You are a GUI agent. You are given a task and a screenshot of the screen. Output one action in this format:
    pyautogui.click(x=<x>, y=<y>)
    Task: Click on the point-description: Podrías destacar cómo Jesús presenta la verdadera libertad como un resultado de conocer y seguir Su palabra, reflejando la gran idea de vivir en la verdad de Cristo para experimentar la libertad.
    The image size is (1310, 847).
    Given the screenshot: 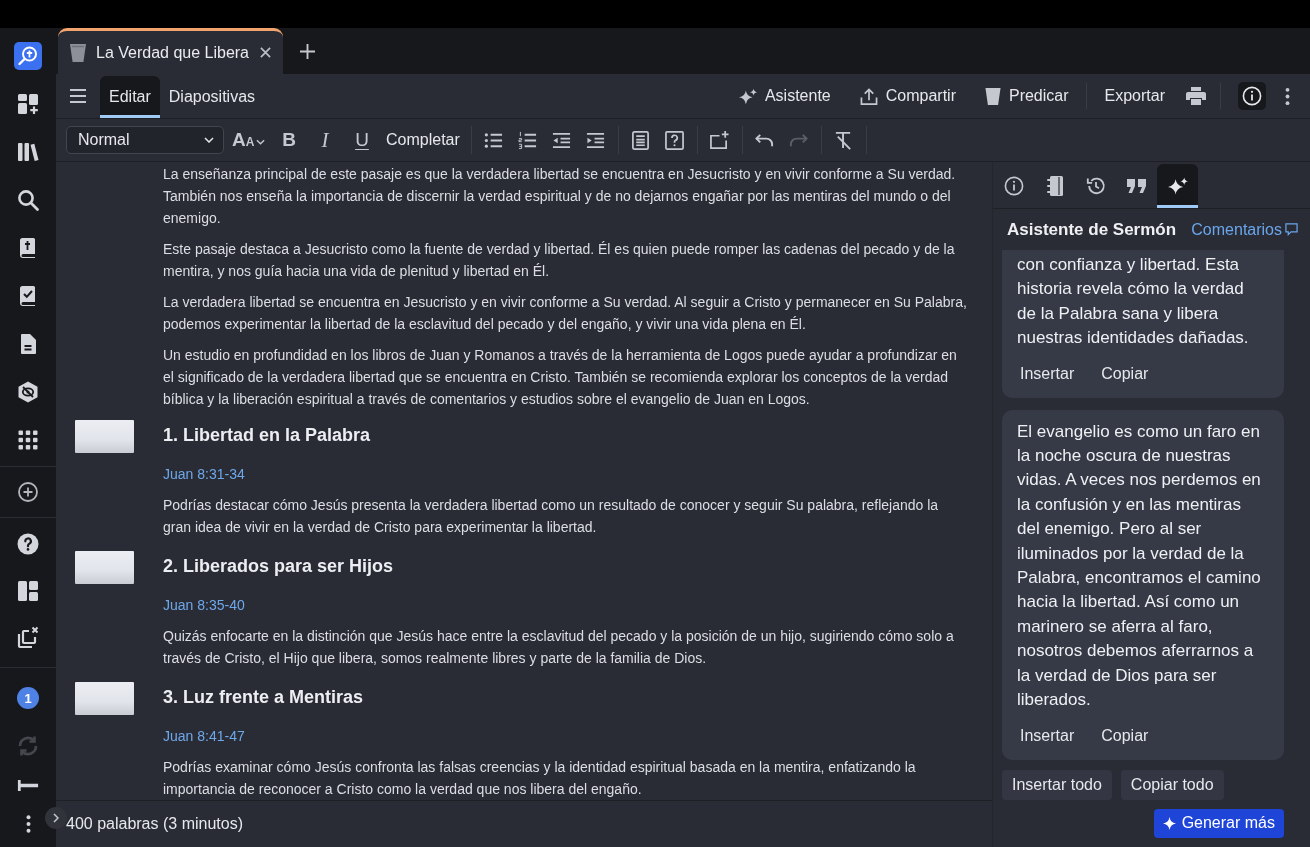 What is the action you would take?
    pyautogui.click(x=551, y=516)
    